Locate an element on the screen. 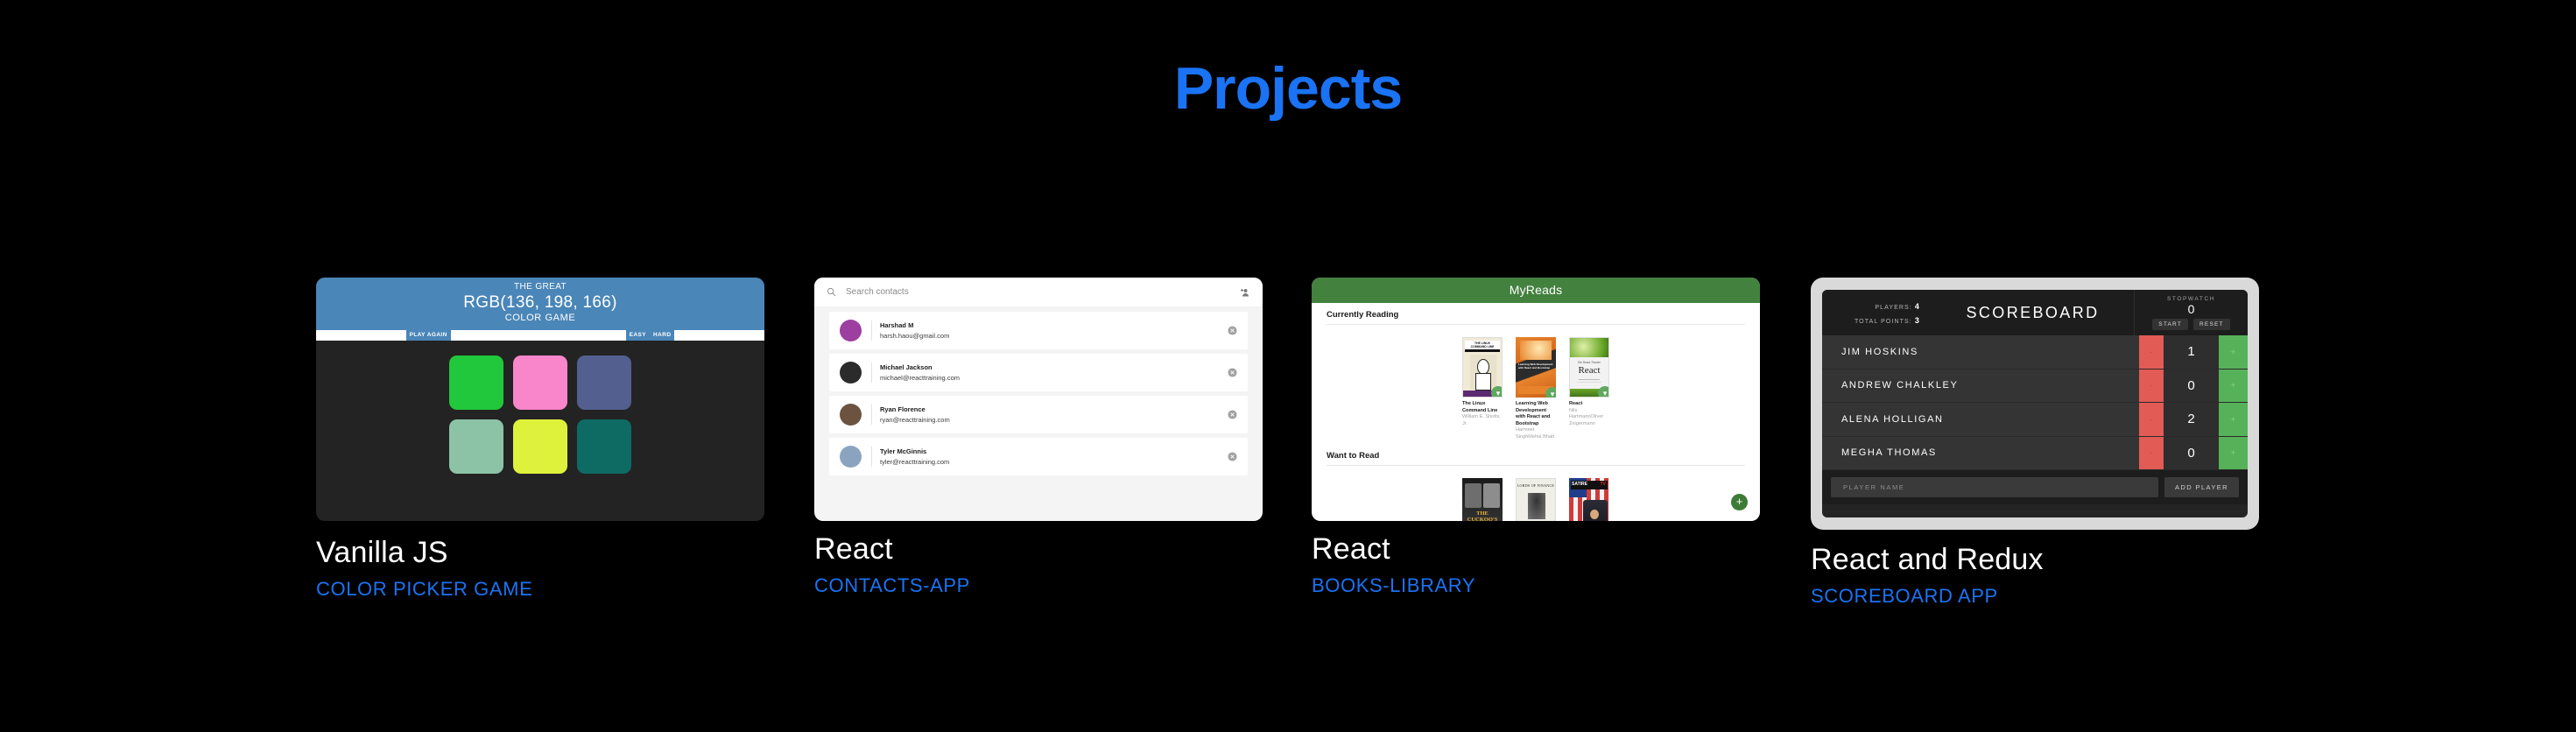  color-swatch-grid is located at coordinates (540, 414).